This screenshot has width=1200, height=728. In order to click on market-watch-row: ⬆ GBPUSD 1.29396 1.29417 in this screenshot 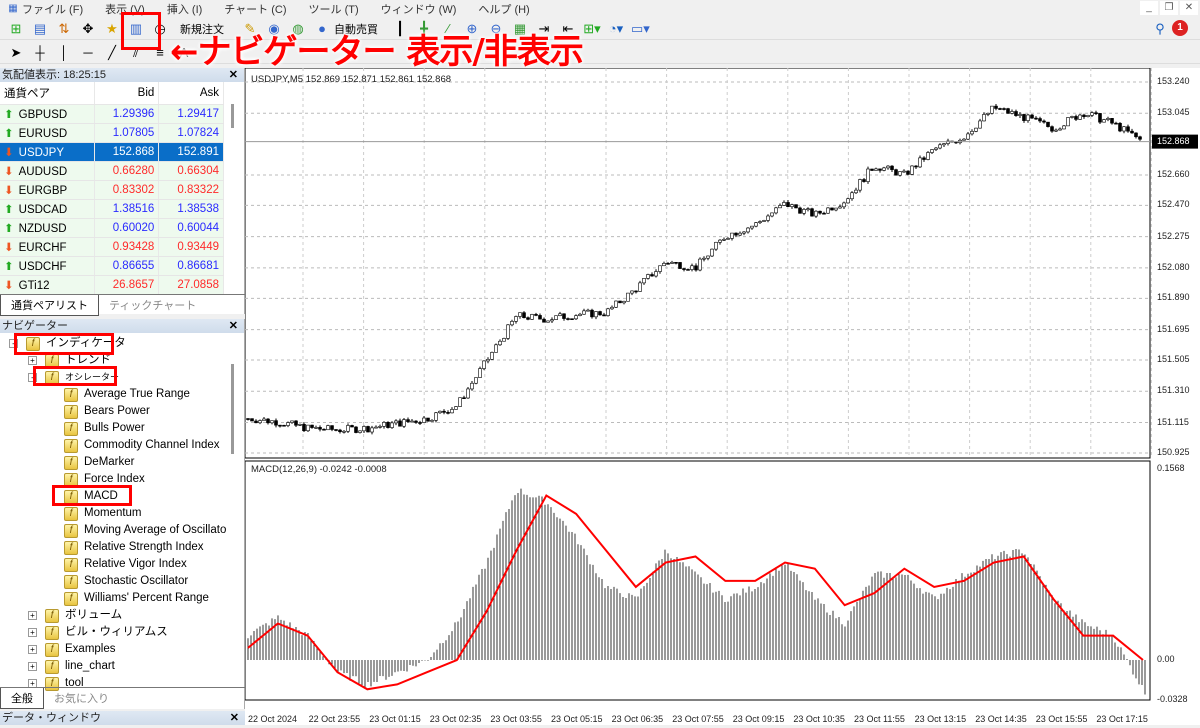, I will do `click(112, 114)`.